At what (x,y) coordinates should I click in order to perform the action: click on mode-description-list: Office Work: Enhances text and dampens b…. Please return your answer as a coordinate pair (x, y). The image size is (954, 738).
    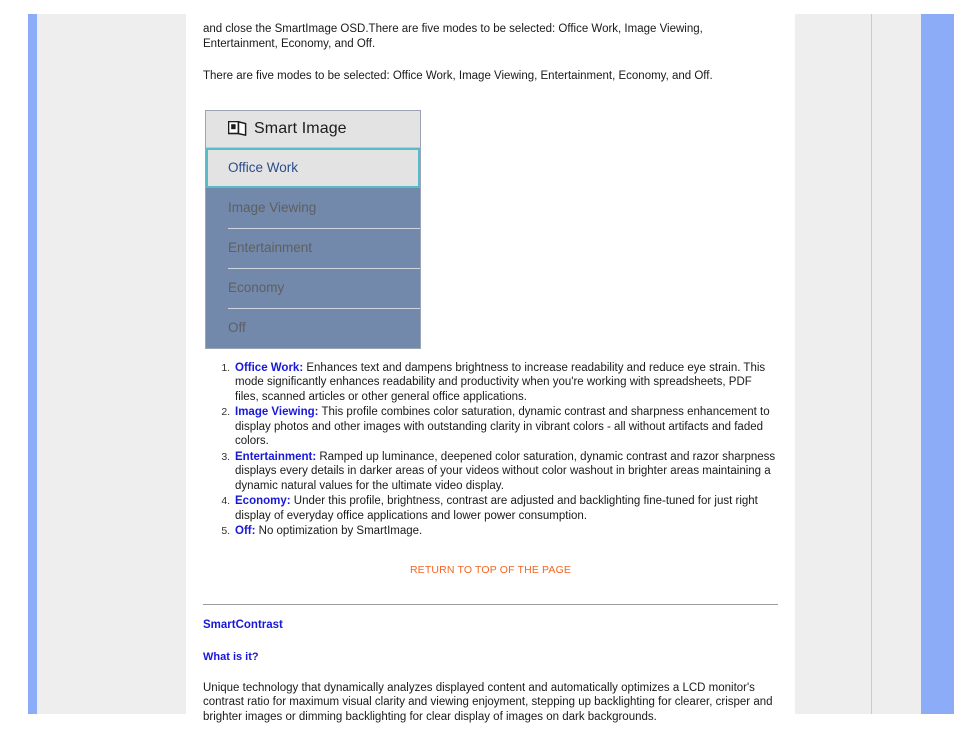
    Looking at the image, I should click on (490, 450).